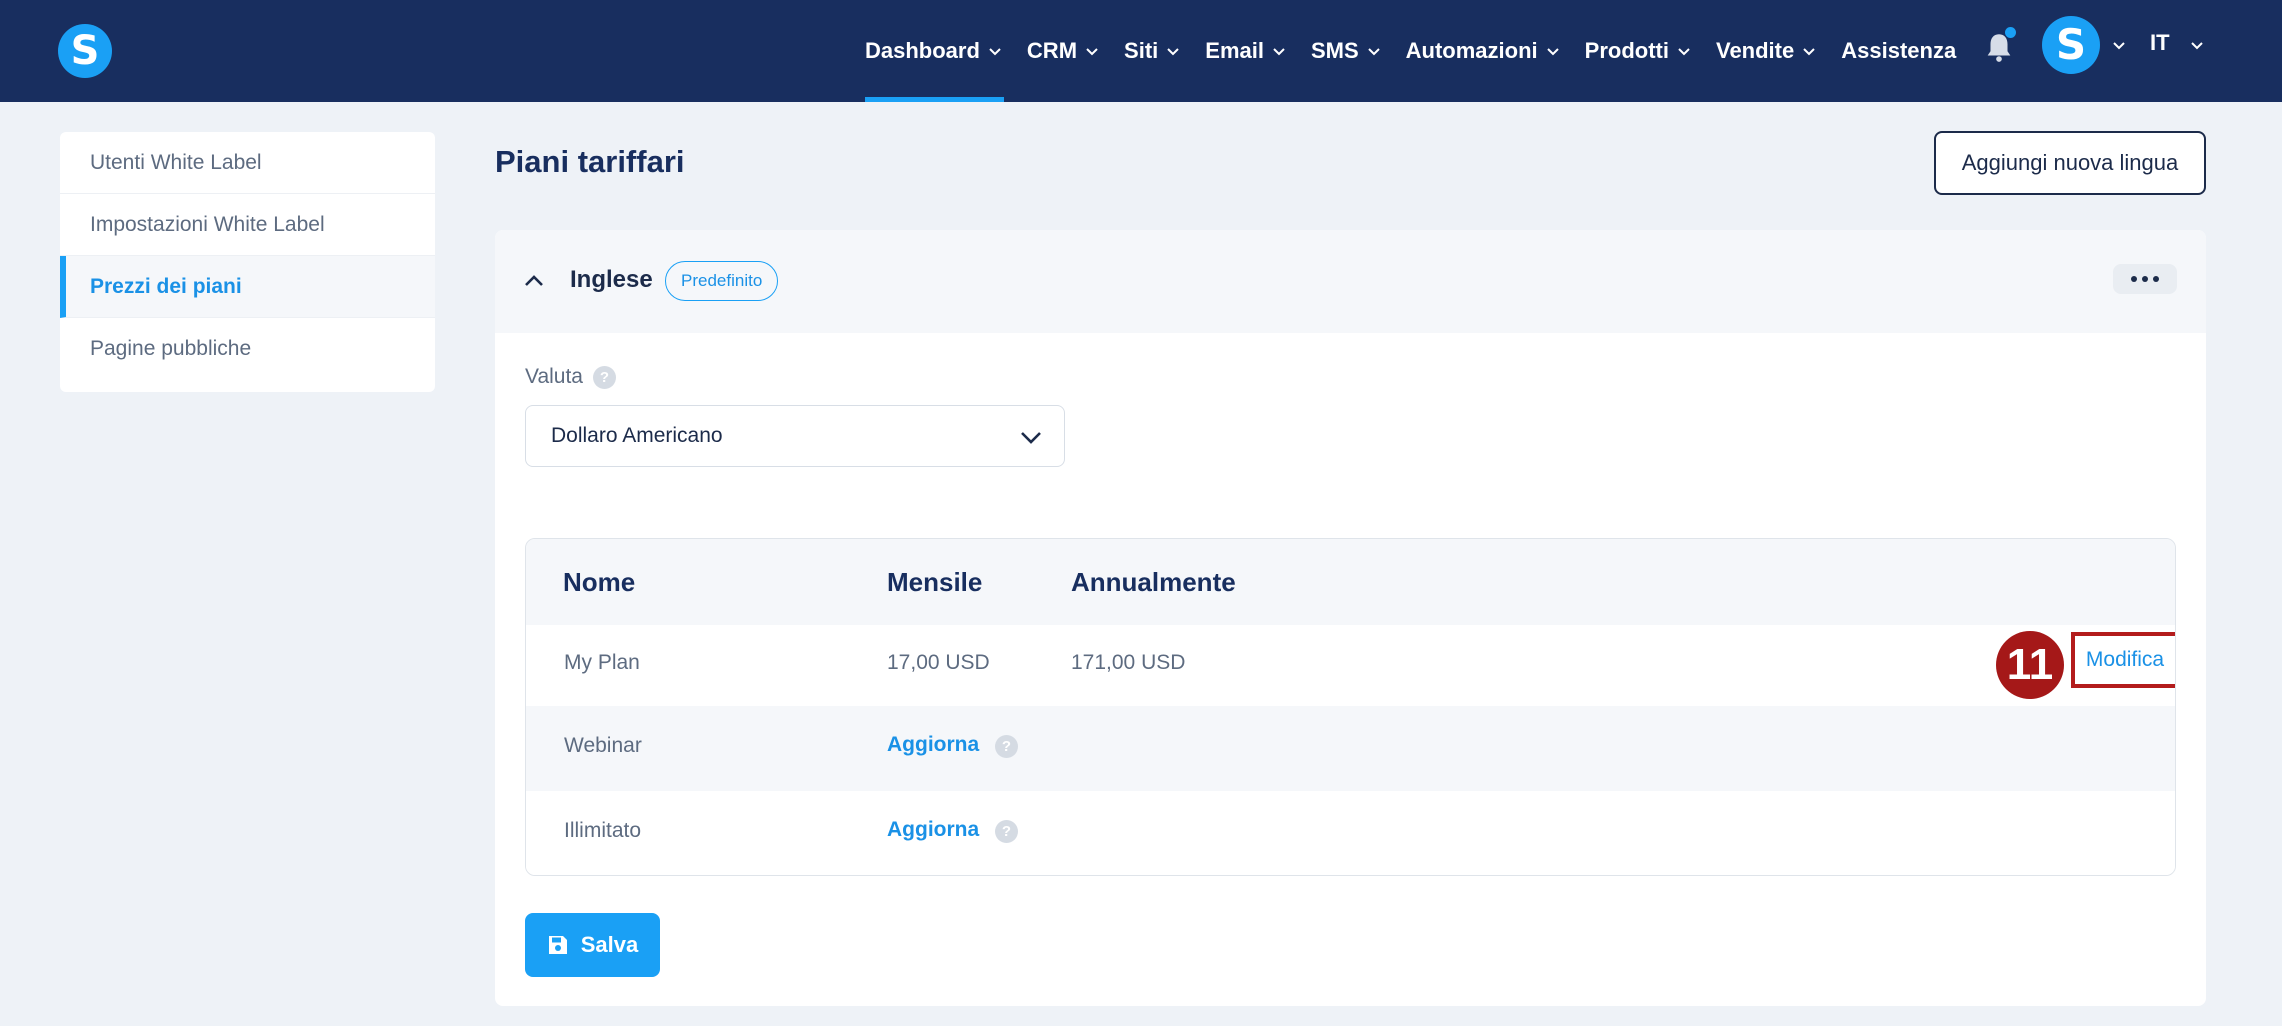 The width and height of the screenshot is (2282, 1026). Describe the element at coordinates (1152, 51) in the screenshot. I see `nav-siti: Siti` at that location.